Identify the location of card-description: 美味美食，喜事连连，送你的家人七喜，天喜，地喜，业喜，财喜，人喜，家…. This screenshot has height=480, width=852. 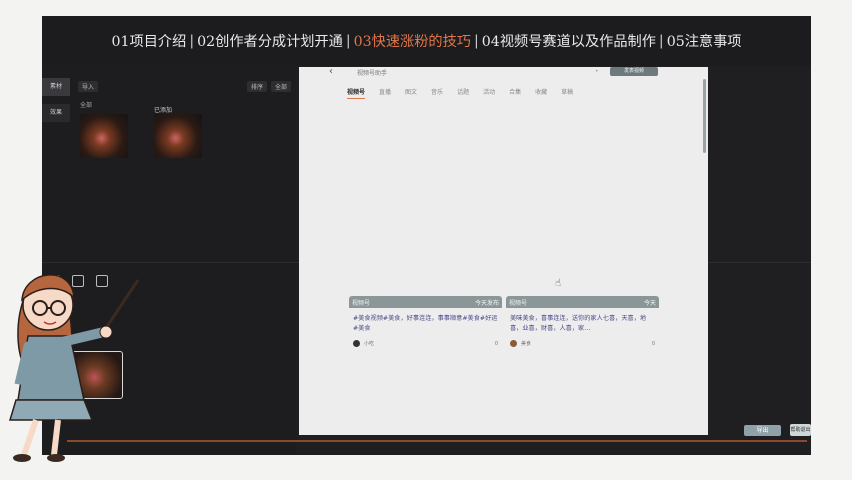
(578, 323).